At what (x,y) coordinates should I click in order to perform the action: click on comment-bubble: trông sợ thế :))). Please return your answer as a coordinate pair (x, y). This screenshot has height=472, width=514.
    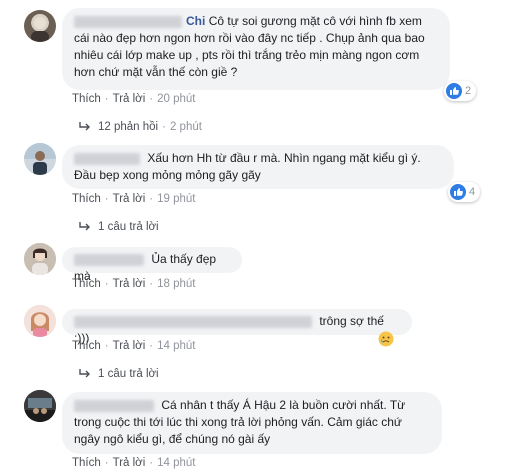
    Looking at the image, I should click on (237, 327).